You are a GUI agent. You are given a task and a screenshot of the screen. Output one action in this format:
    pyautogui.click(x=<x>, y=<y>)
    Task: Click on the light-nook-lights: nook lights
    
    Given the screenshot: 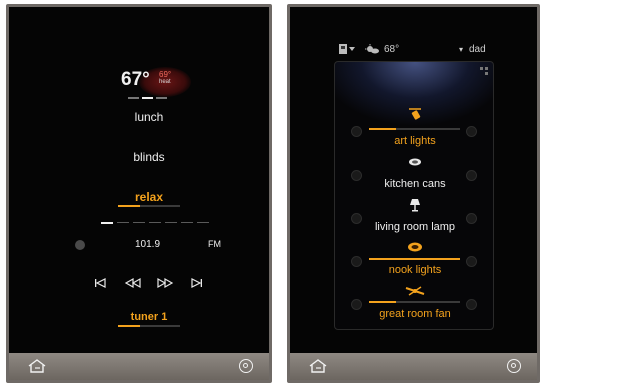 What is the action you would take?
    pyautogui.click(x=415, y=270)
    